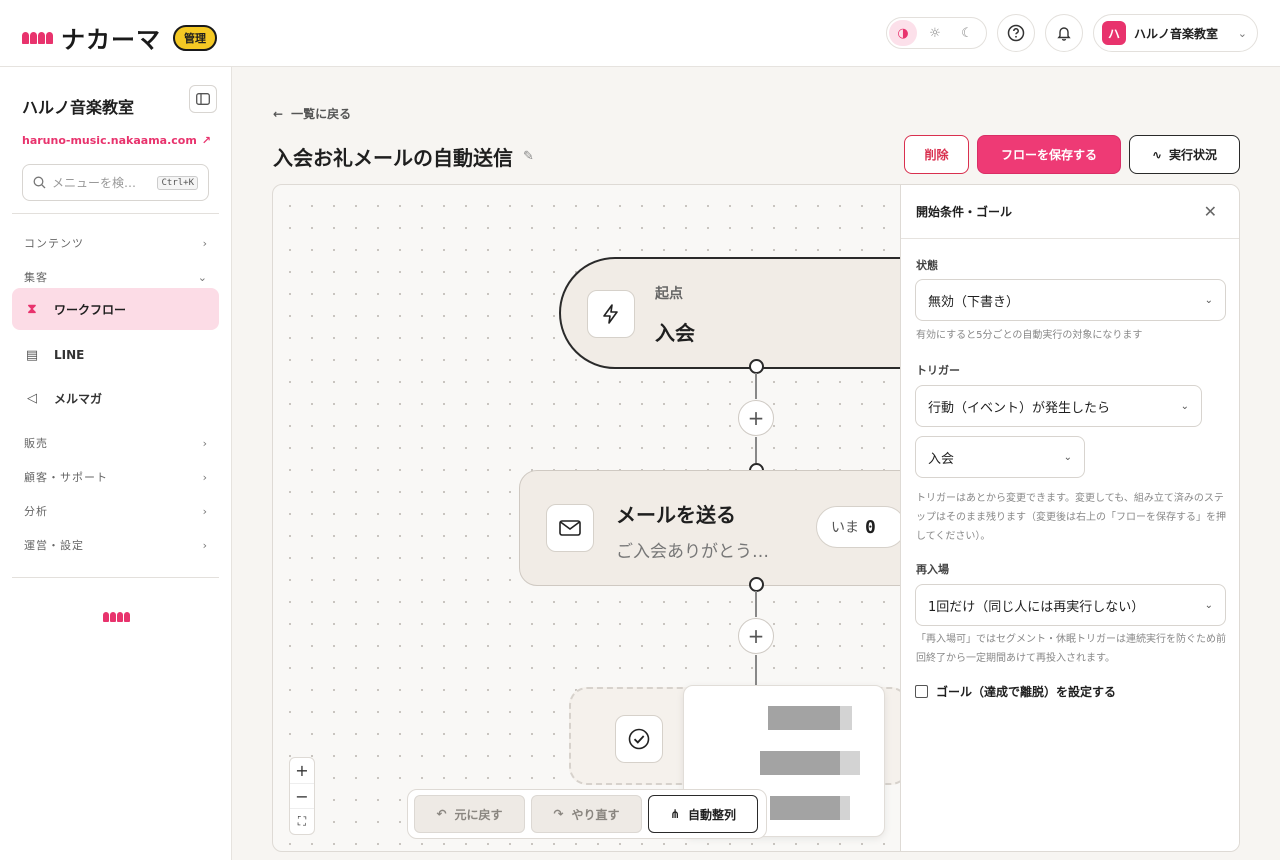 The height and width of the screenshot is (860, 1280). Describe the element at coordinates (845, 528) in the screenshot. I see `now-label: いま` at that location.